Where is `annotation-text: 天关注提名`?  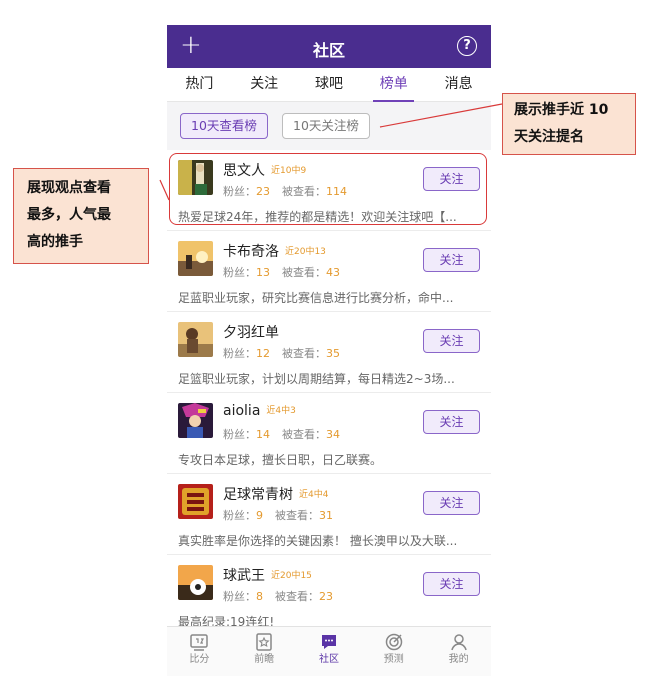
annotation-text: 天关注提名 is located at coordinates (549, 137).